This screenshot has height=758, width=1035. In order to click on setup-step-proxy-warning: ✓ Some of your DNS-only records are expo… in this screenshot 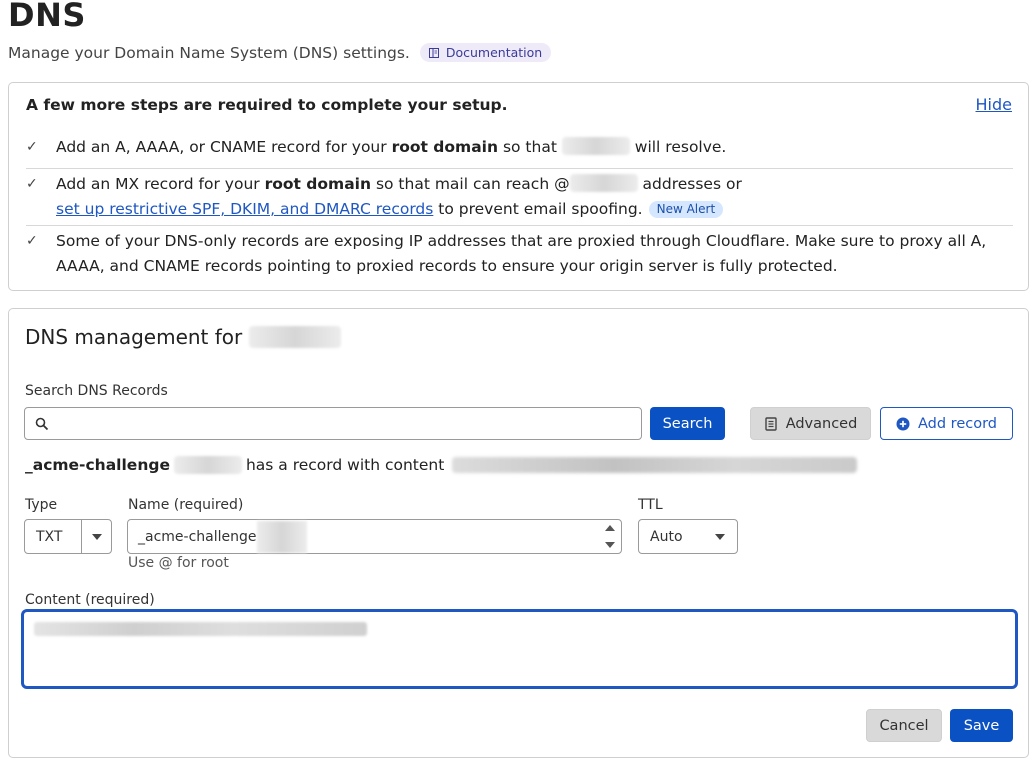, I will do `click(519, 254)`.